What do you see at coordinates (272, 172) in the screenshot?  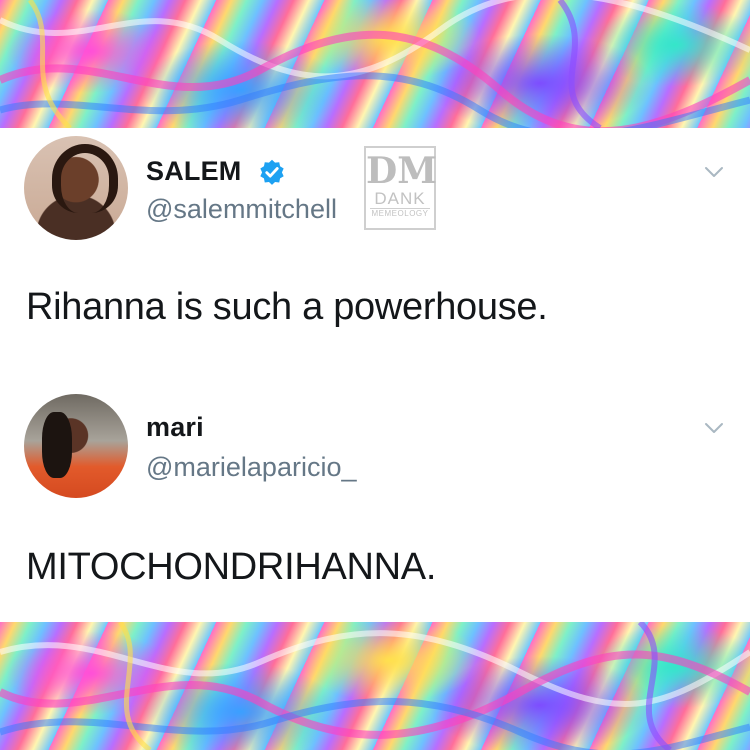 I see `verified-badge-icon` at bounding box center [272, 172].